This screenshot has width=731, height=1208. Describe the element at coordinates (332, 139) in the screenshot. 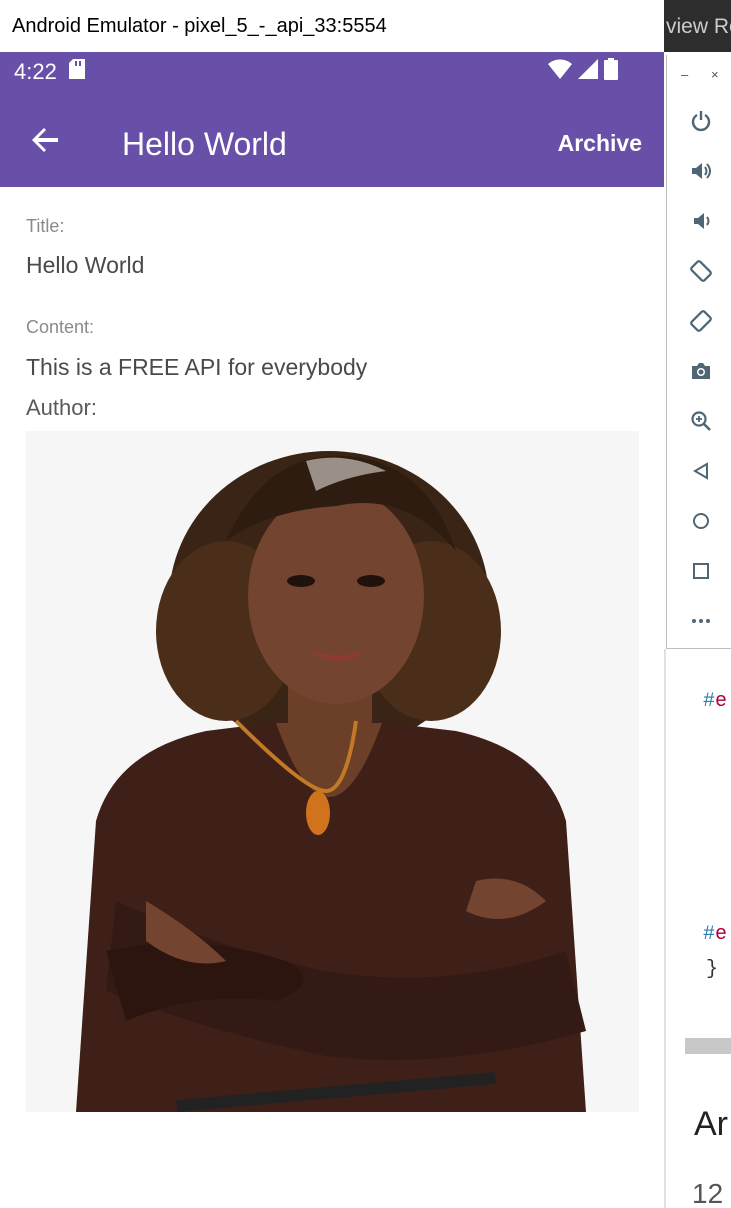

I see `app-bar: Hello World Archive` at that location.